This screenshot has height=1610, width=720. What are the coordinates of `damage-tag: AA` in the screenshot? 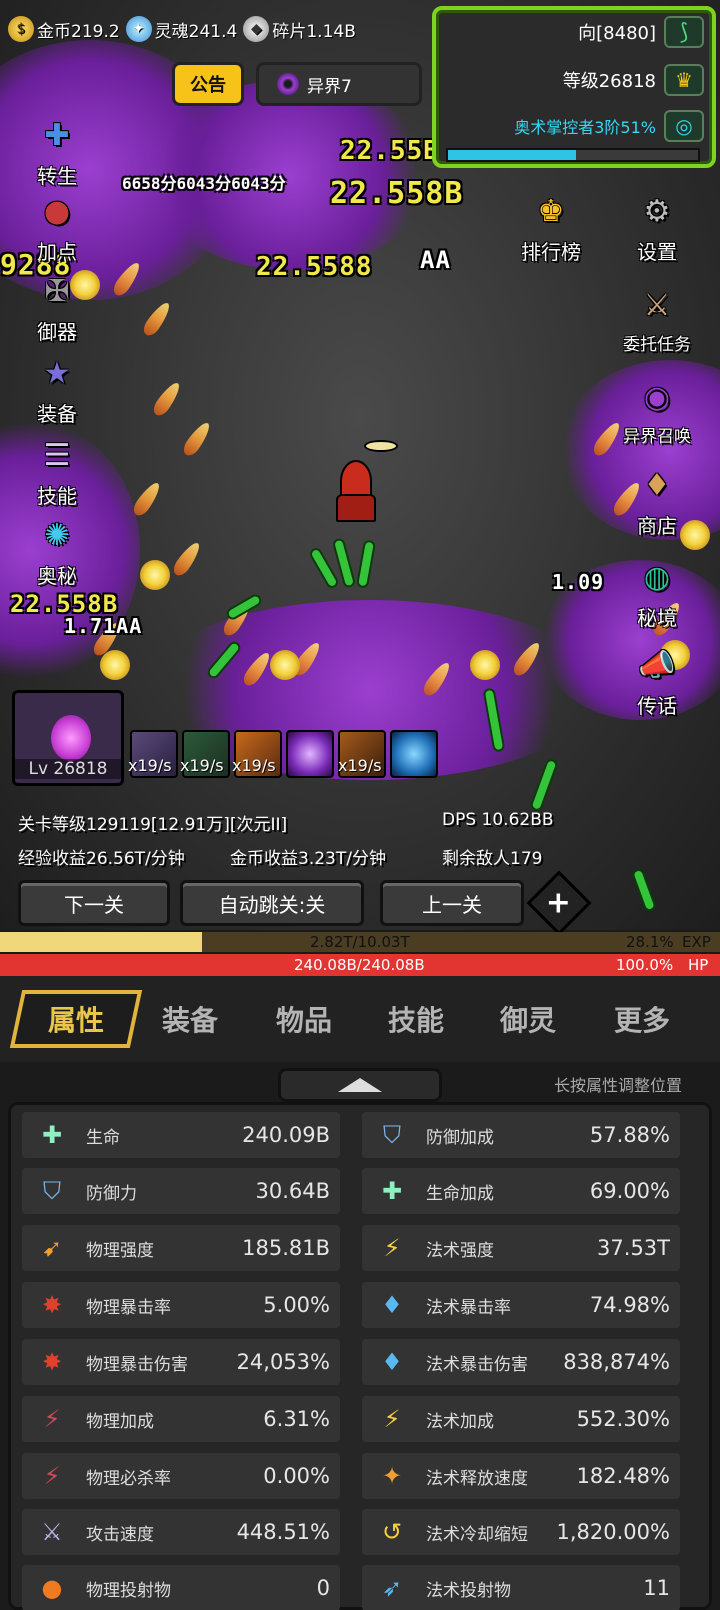 It's located at (435, 260).